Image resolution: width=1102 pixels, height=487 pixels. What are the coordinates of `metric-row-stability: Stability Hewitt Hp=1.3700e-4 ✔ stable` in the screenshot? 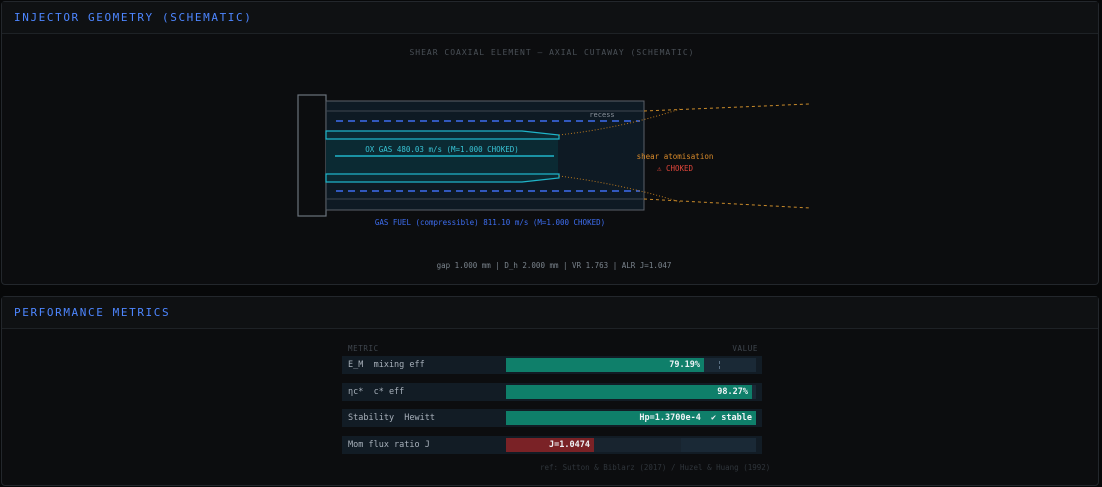 It's located at (552, 418).